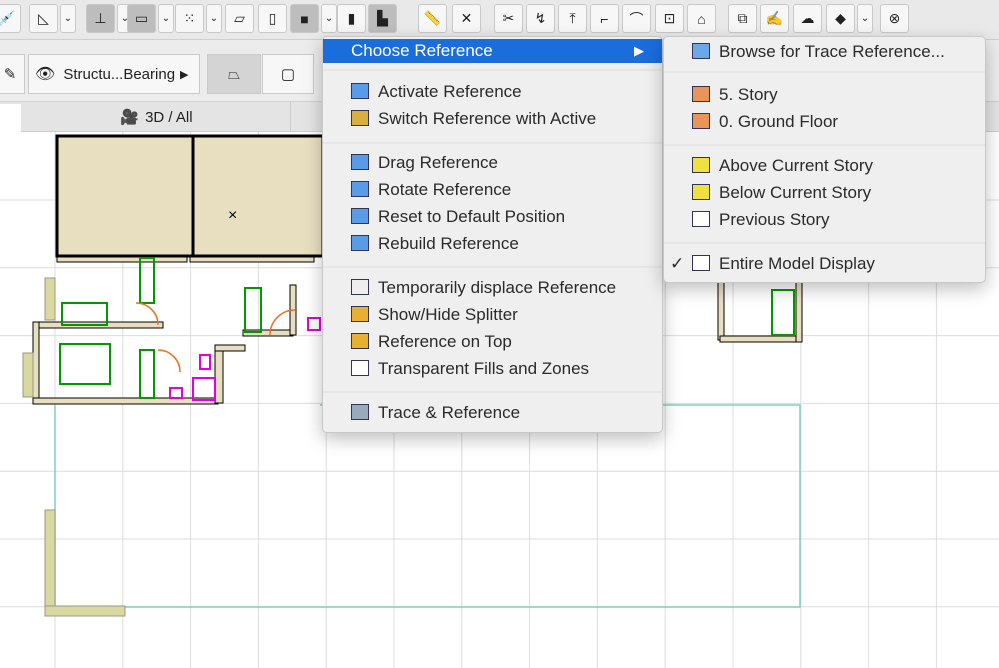  What do you see at coordinates (239, 18) in the screenshot?
I see `slab-button: ▱` at bounding box center [239, 18].